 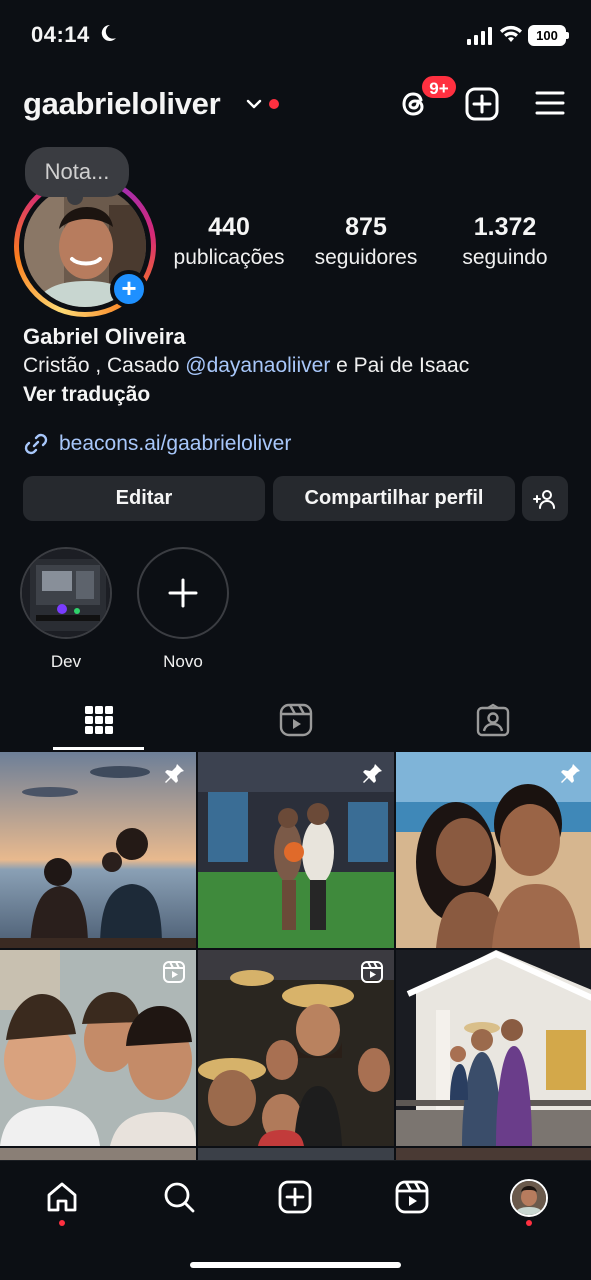 I want to click on bio-after: e Pai de Isaac, so click(x=400, y=365).